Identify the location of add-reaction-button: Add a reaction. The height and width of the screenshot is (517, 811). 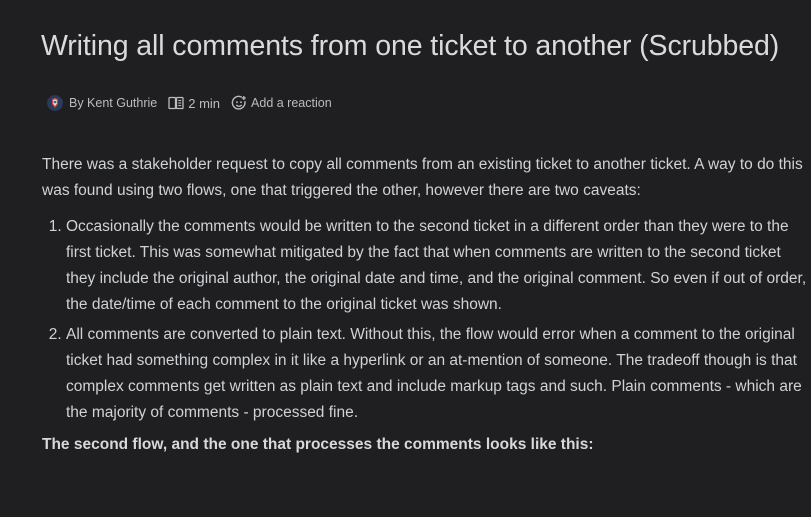
(291, 103).